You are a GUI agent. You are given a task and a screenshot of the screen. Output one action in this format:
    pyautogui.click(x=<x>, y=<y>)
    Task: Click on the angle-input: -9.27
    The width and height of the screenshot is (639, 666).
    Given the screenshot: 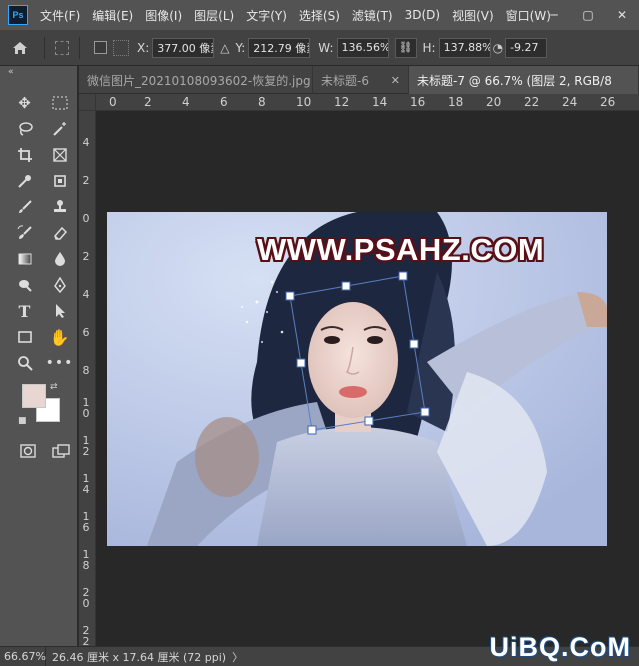 What is the action you would take?
    pyautogui.click(x=526, y=47)
    